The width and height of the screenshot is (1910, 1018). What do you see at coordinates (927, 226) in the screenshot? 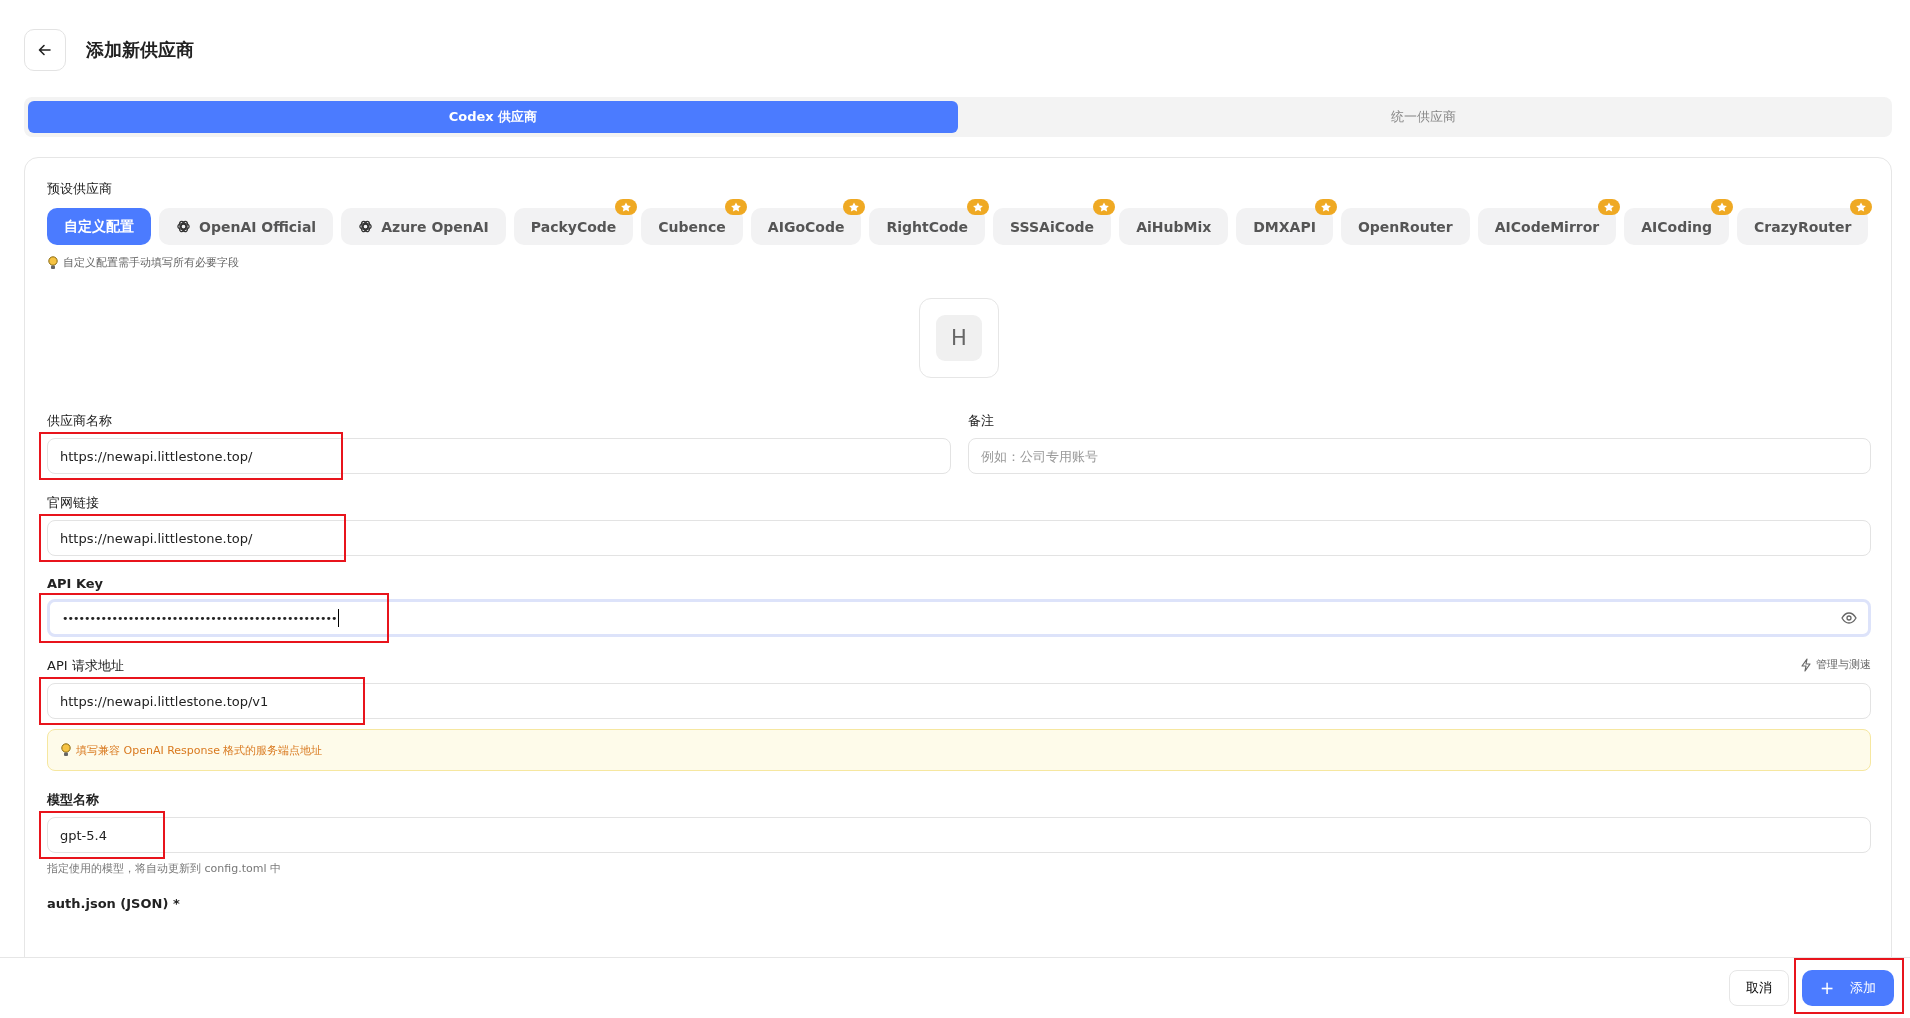
I see `preset-chip: RightCode` at bounding box center [927, 226].